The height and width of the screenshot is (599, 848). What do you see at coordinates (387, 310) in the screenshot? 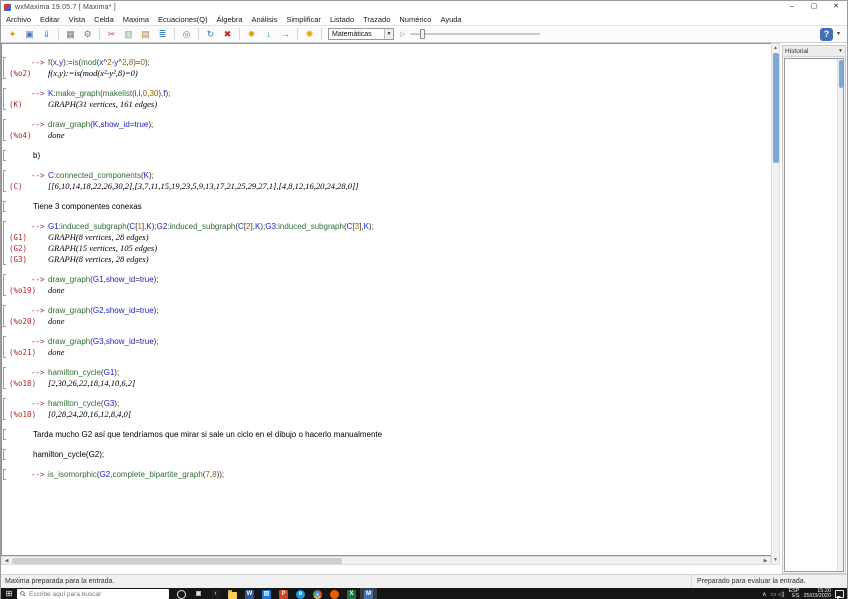
I see `input-line: --> draw_graph(G2,show_id=true);` at bounding box center [387, 310].